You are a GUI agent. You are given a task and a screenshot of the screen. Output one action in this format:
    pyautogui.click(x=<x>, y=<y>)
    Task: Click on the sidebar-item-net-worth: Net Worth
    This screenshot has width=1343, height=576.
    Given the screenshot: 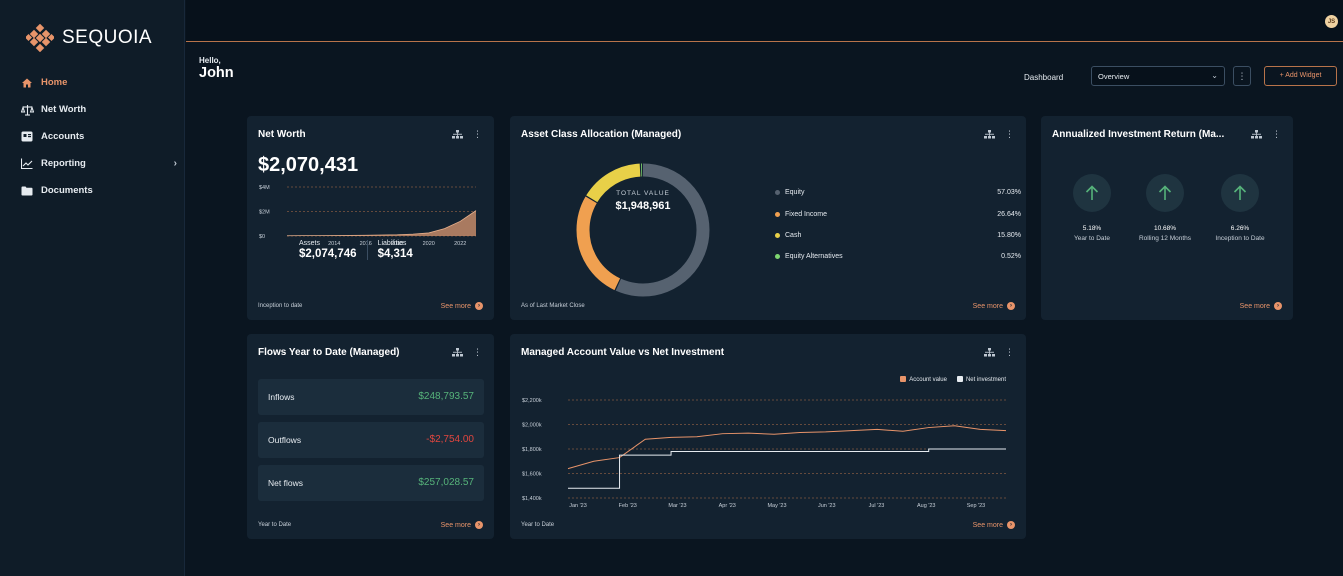 What is the action you would take?
    pyautogui.click(x=92, y=109)
    